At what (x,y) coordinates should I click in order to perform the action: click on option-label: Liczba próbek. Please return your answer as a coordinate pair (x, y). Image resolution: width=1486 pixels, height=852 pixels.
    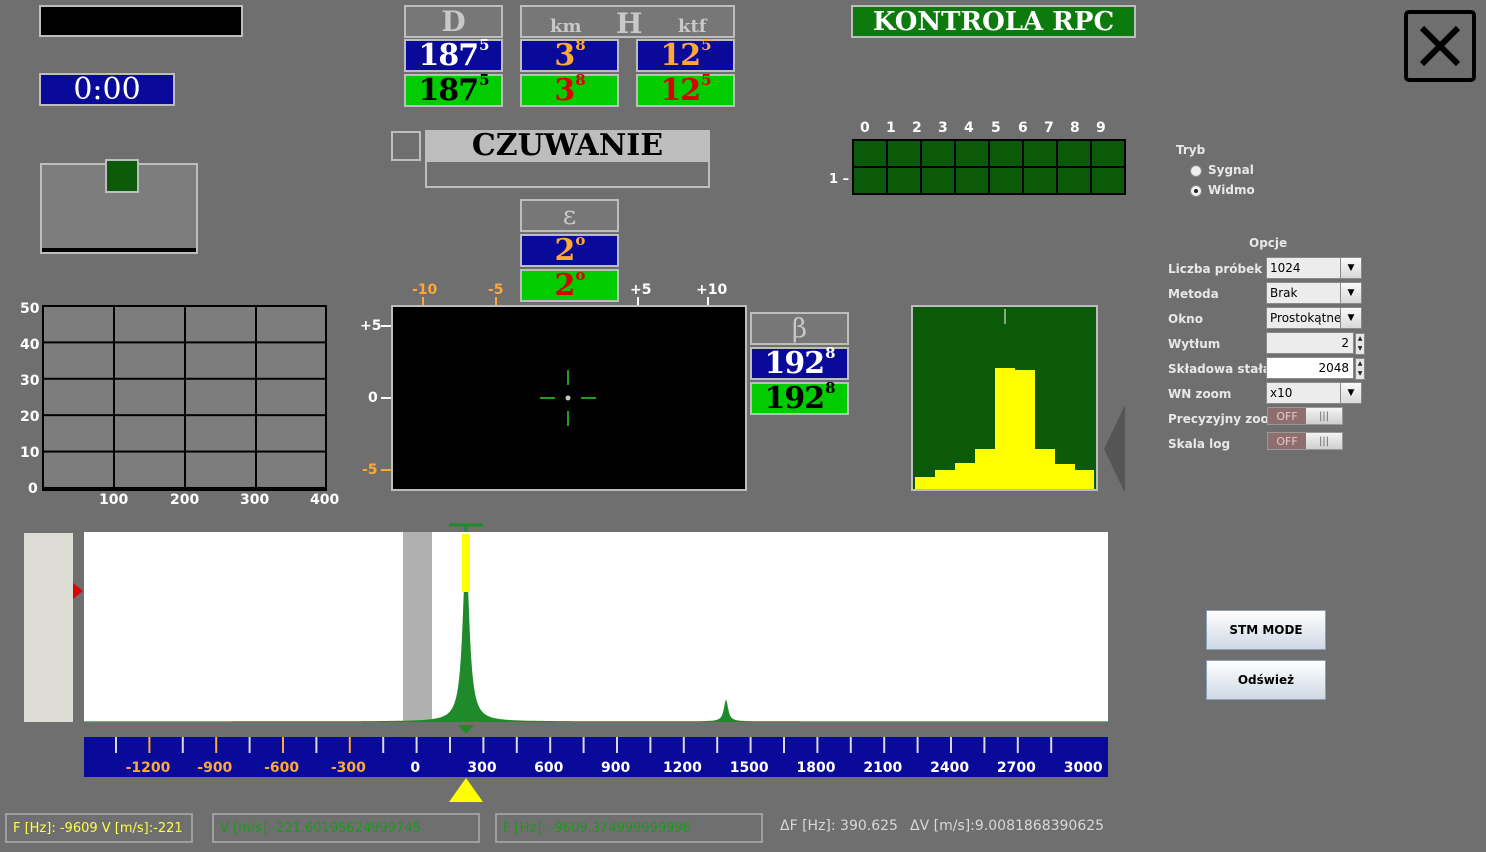
    Looking at the image, I should click on (1215, 269).